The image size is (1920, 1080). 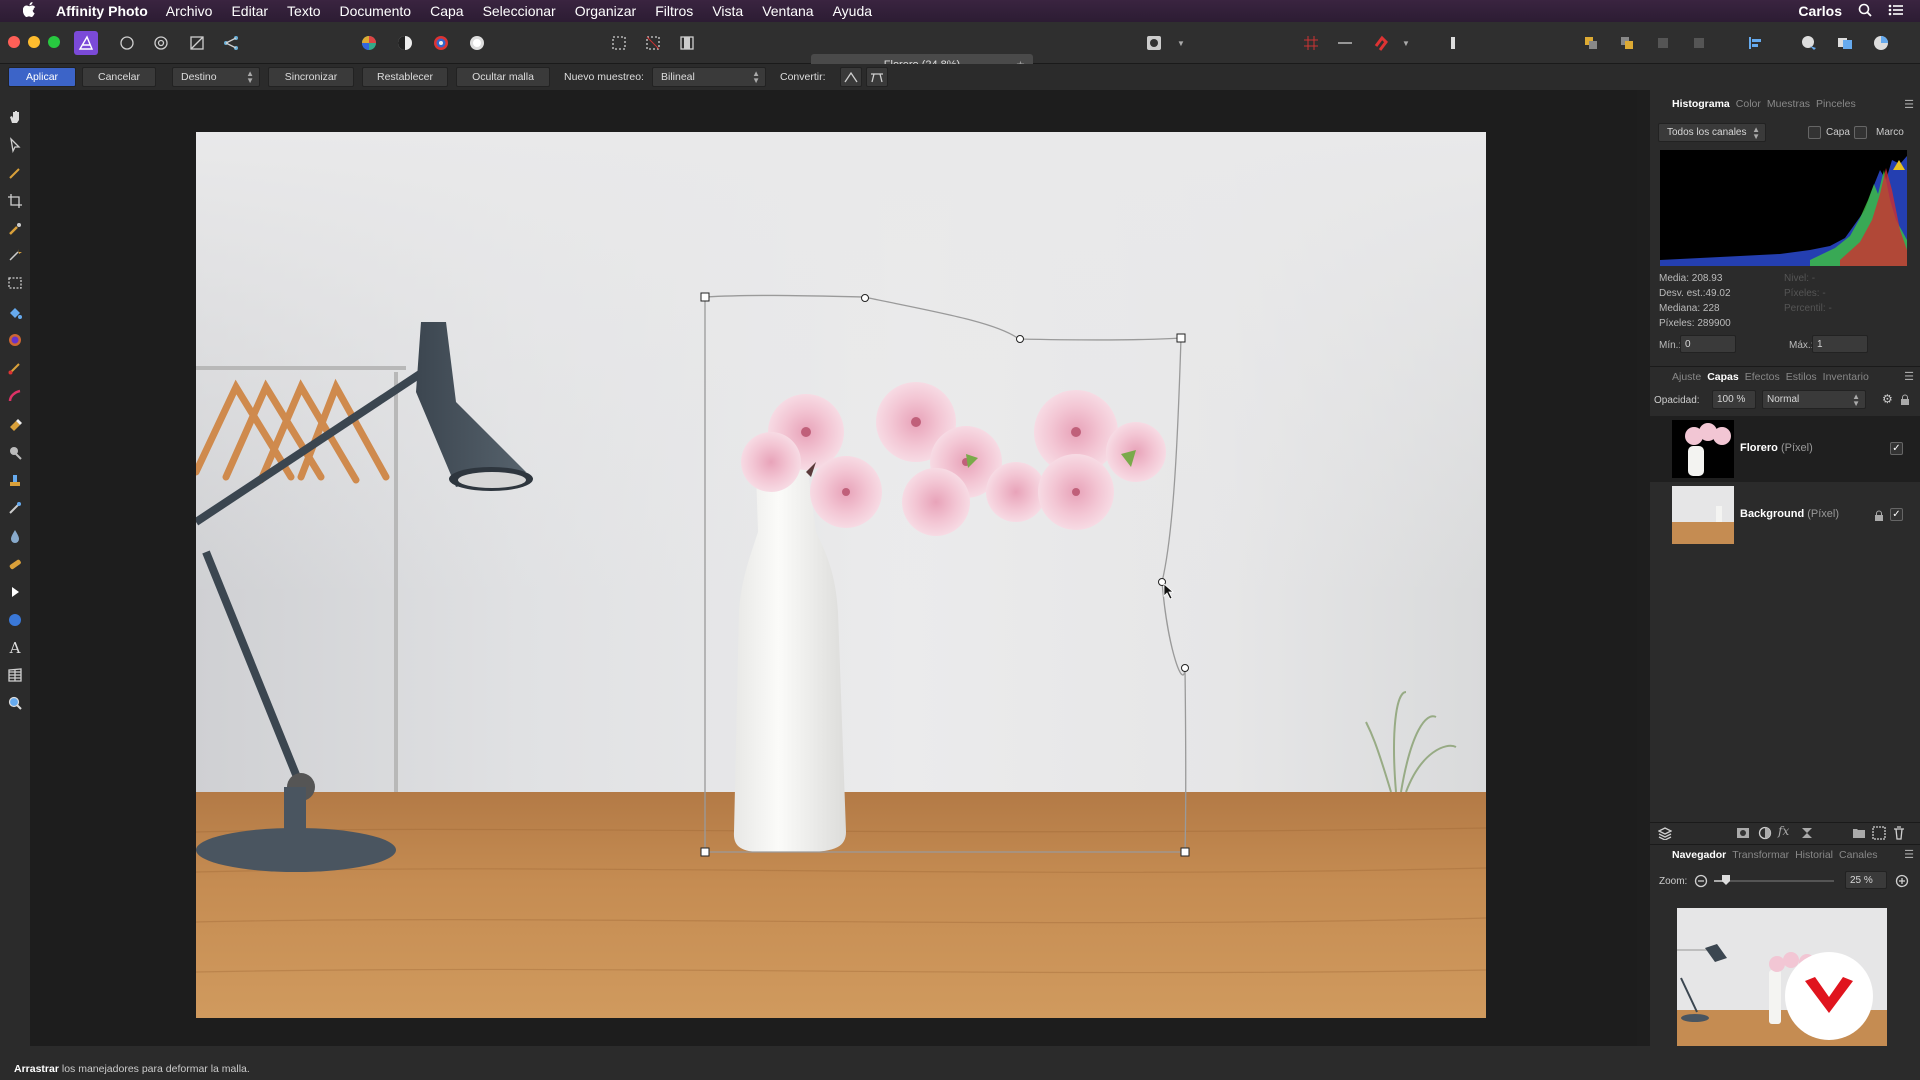 What do you see at coordinates (15, 675) in the screenshot?
I see `mesh-warp-tool-icon` at bounding box center [15, 675].